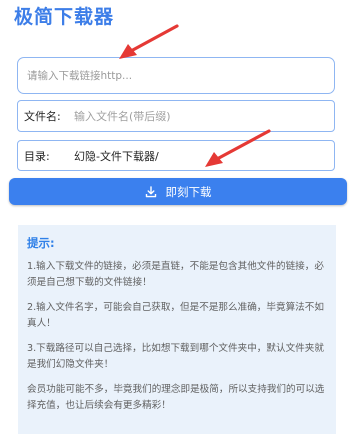 The image size is (356, 434). I want to click on url-field, so click(176, 75).